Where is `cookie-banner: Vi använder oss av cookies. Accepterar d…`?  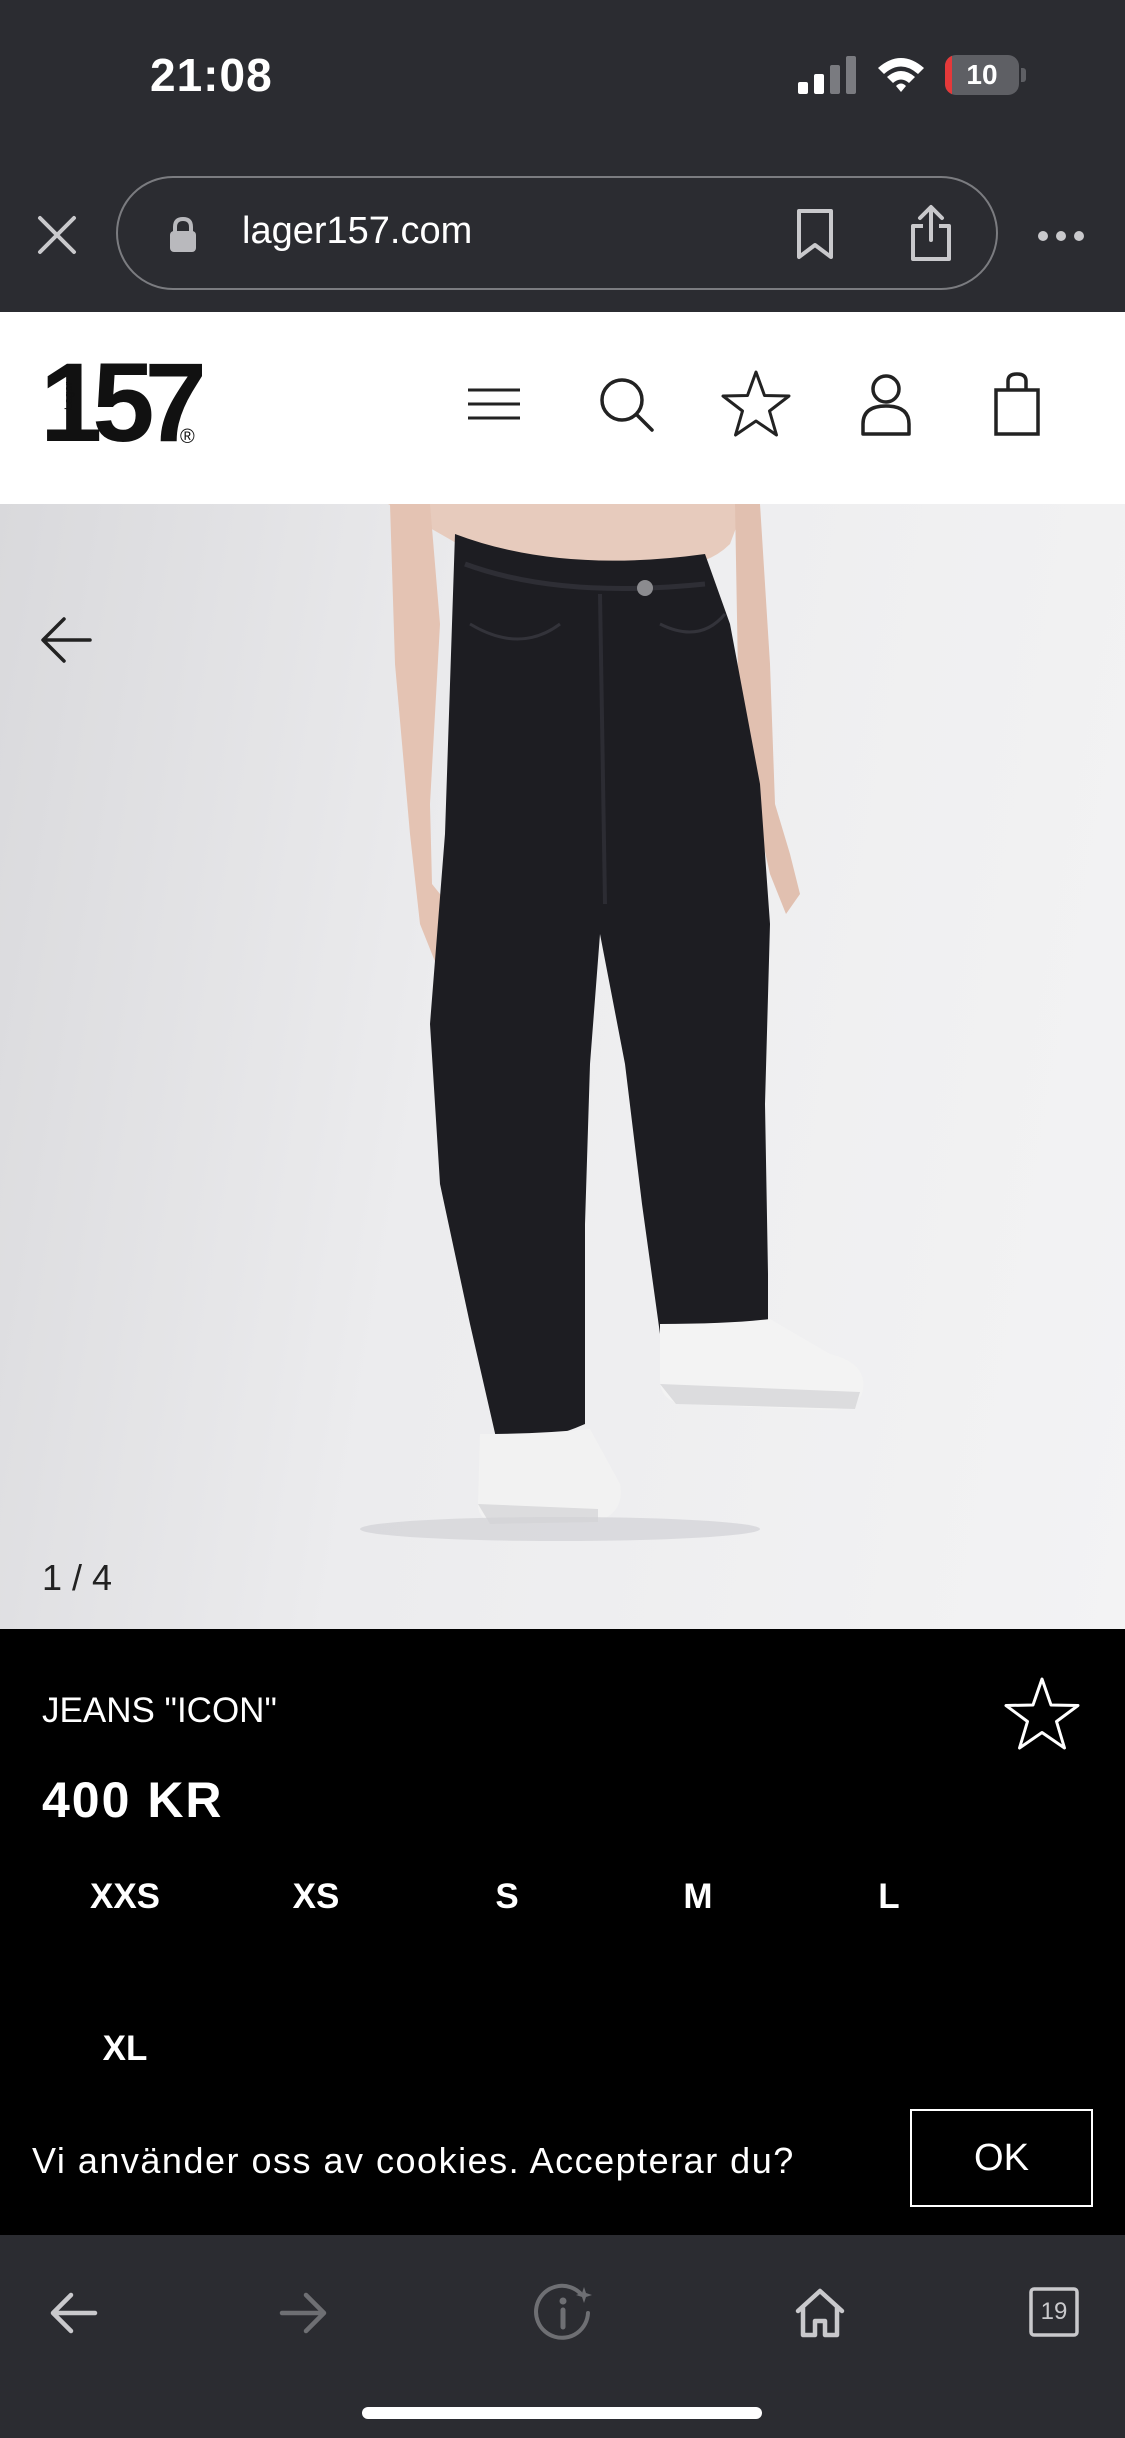 cookie-banner: Vi använder oss av cookies. Accepterar d… is located at coordinates (562, 2162).